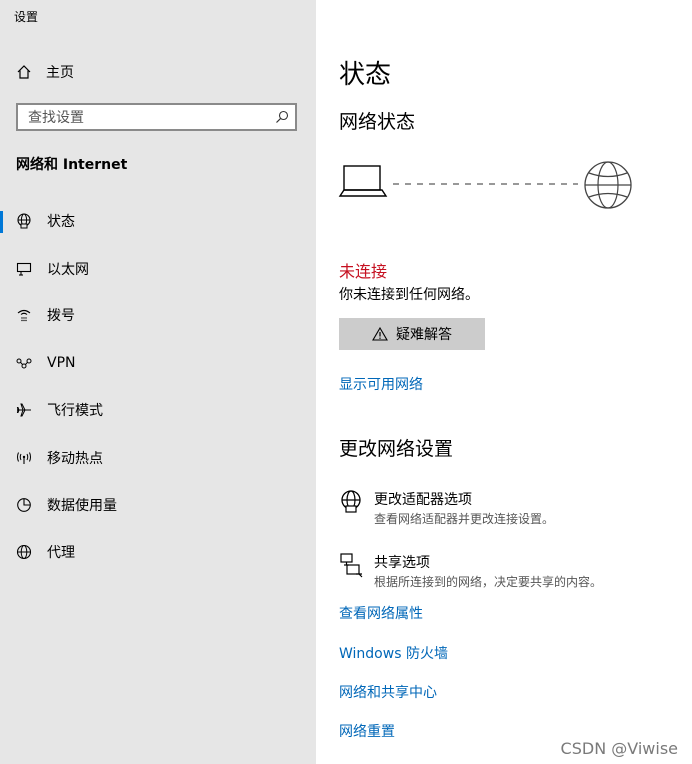  What do you see at coordinates (158, 315) in the screenshot?
I see `sidebar-item-dialup: 拨号` at bounding box center [158, 315].